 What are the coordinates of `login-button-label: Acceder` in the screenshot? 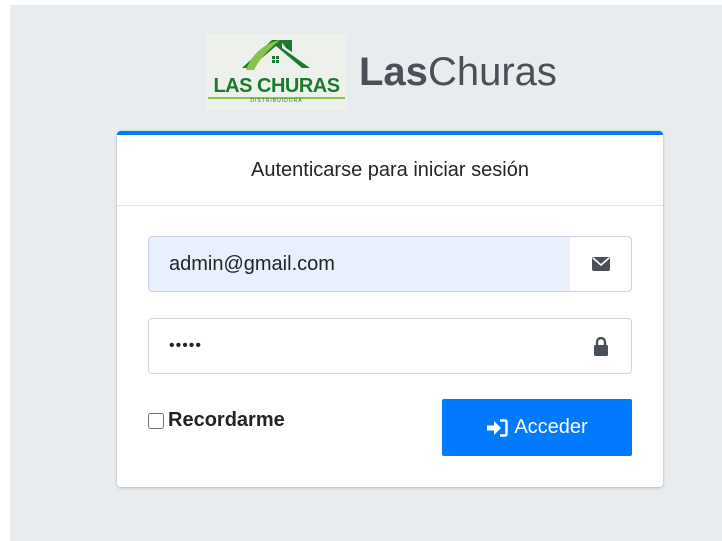 It's located at (551, 427).